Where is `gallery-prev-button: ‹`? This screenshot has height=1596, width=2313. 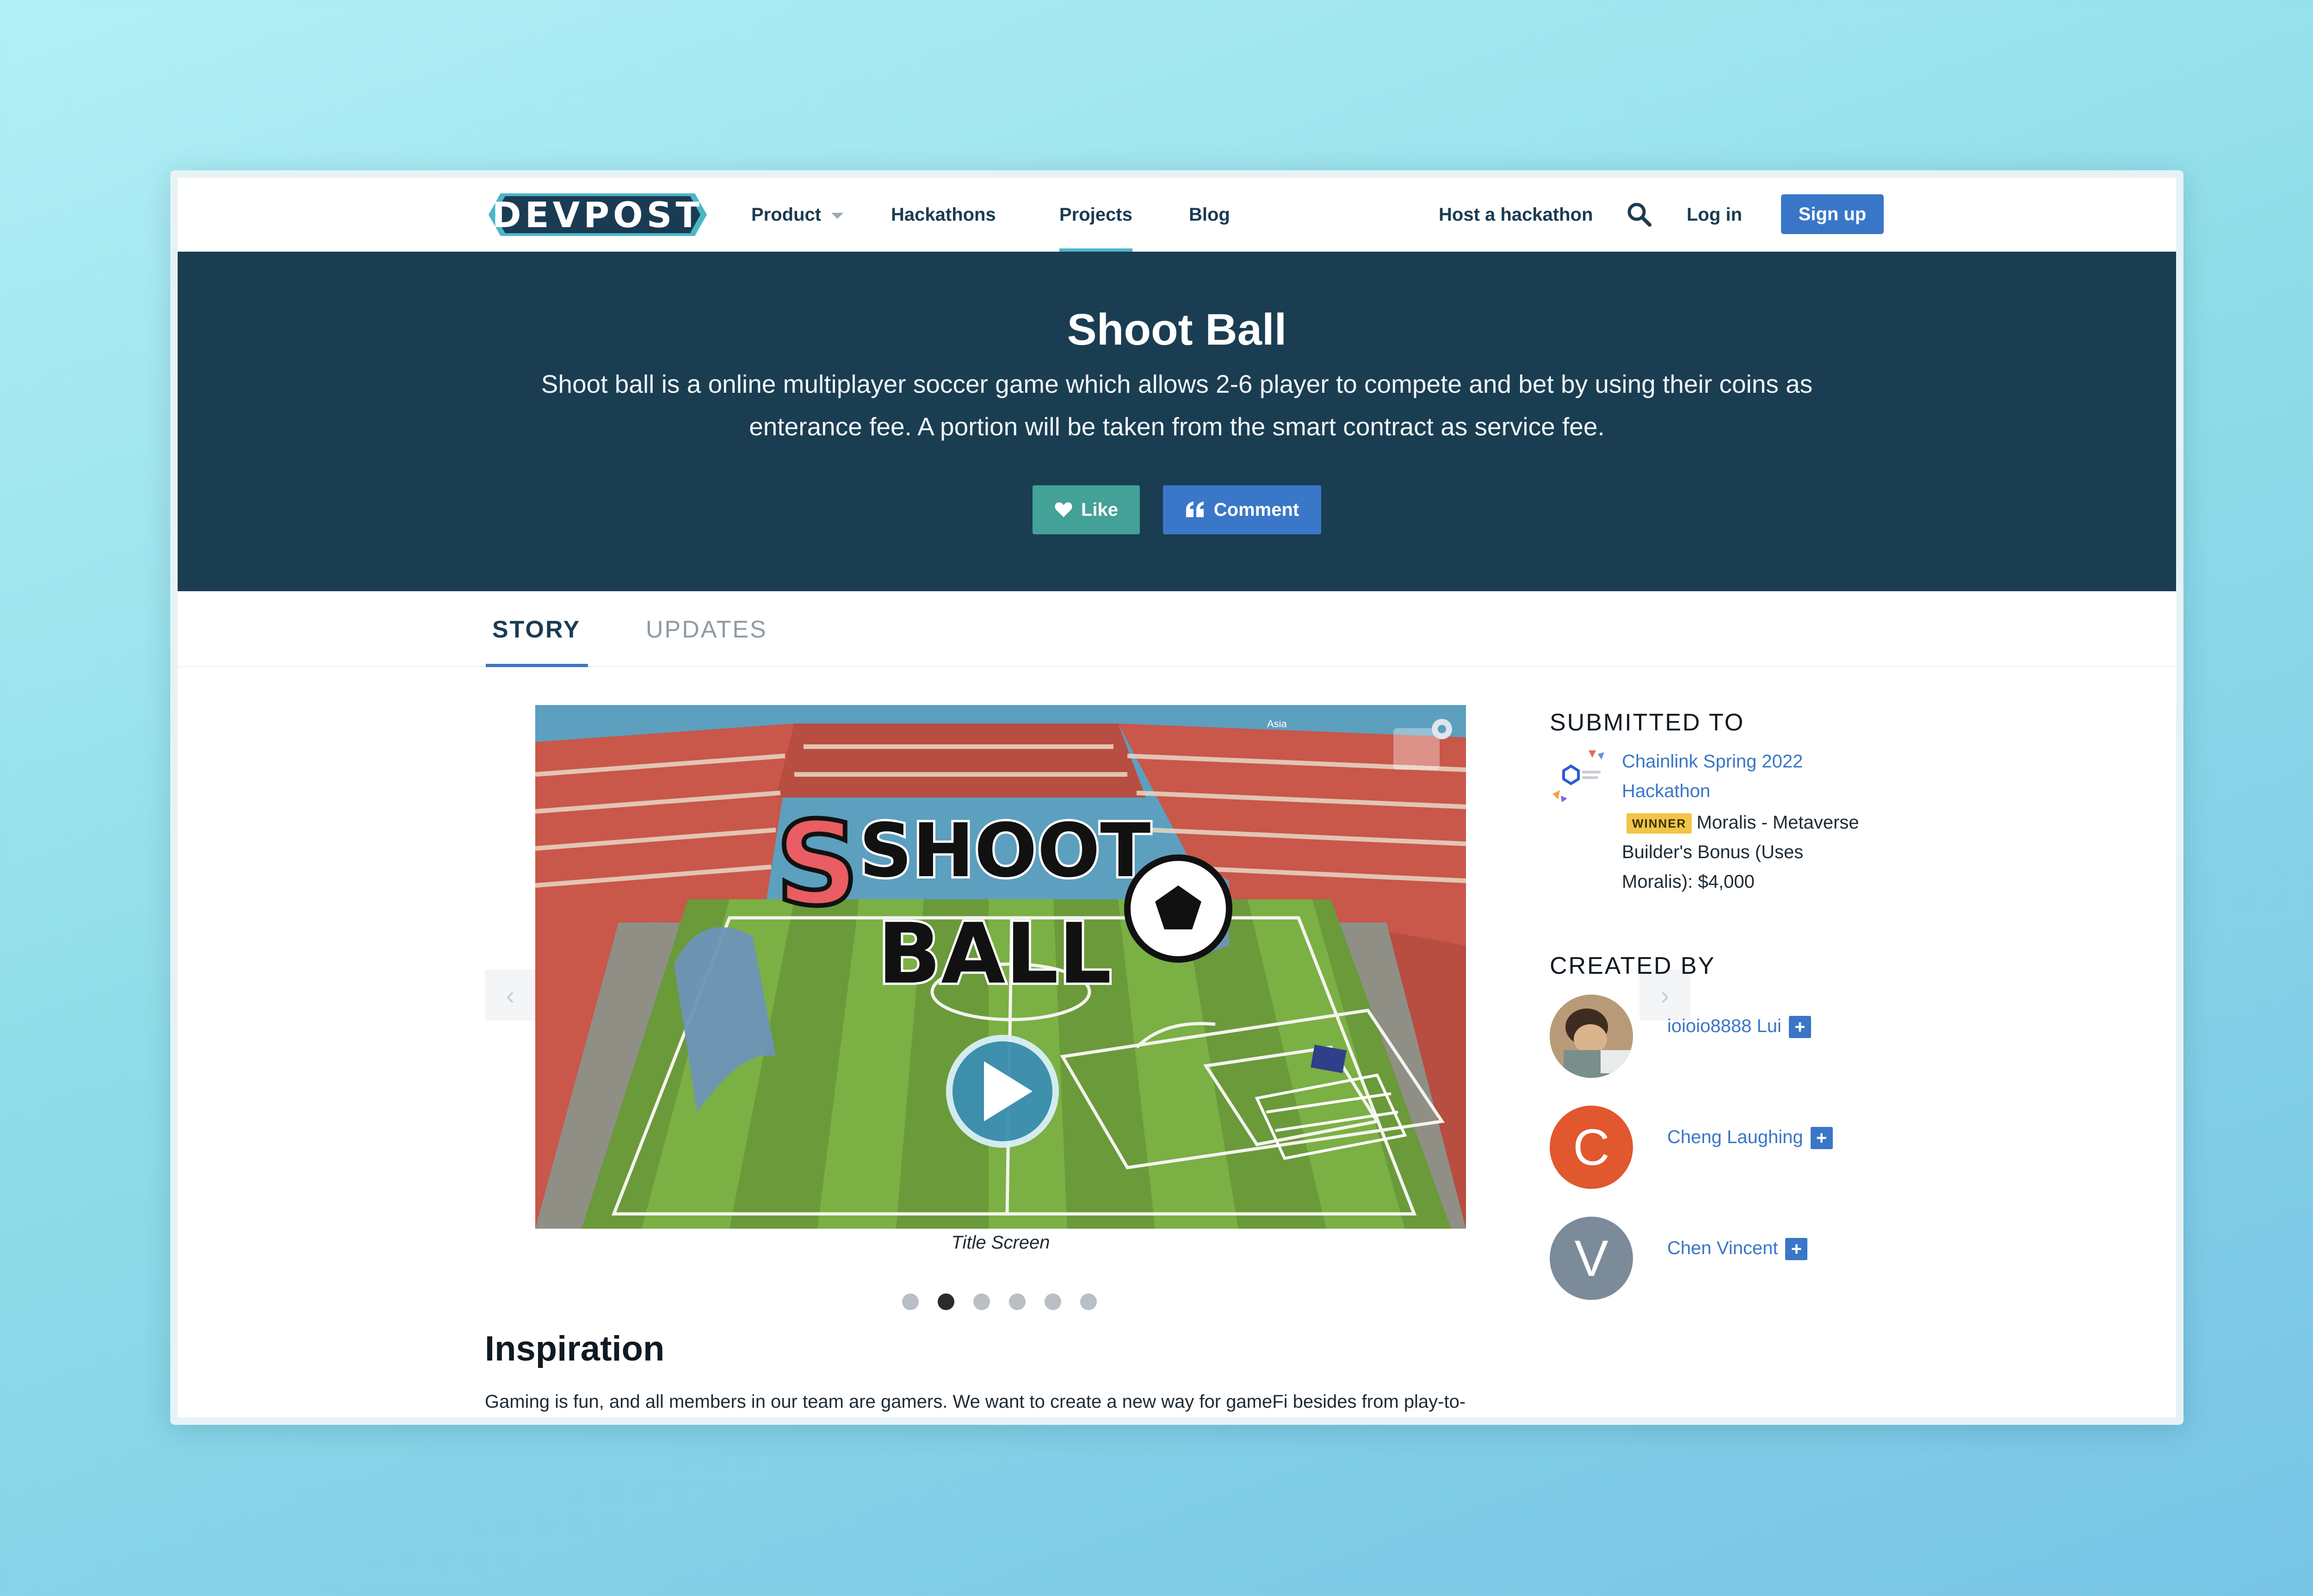 gallery-prev-button: ‹ is located at coordinates (510, 996).